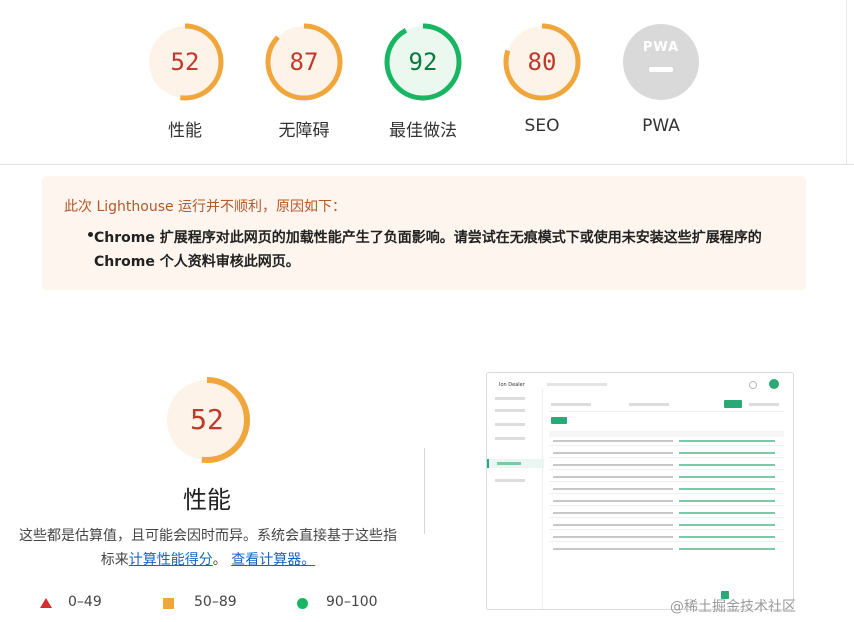 This screenshot has height=622, width=854. What do you see at coordinates (46, 603) in the screenshot?
I see `triangle-icon` at bounding box center [46, 603].